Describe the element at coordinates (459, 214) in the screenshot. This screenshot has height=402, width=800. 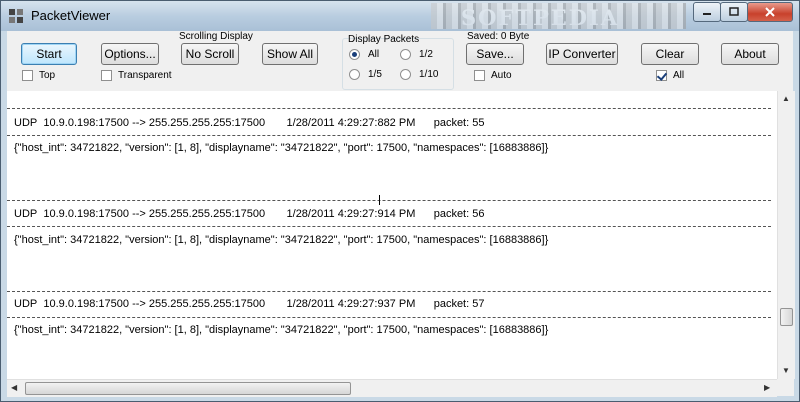
I see `packet-number: packet: 56` at that location.